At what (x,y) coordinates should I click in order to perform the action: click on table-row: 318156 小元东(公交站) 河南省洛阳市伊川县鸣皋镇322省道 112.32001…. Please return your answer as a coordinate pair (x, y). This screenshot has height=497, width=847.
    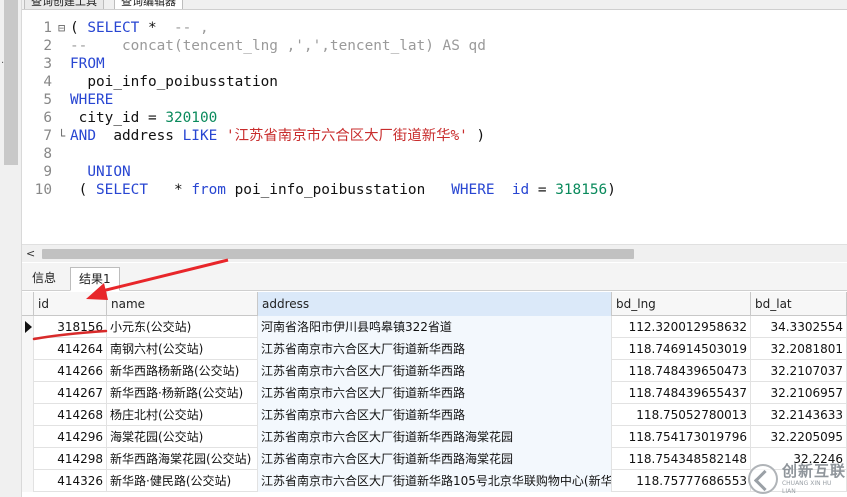
    Looking at the image, I should click on (434, 327).